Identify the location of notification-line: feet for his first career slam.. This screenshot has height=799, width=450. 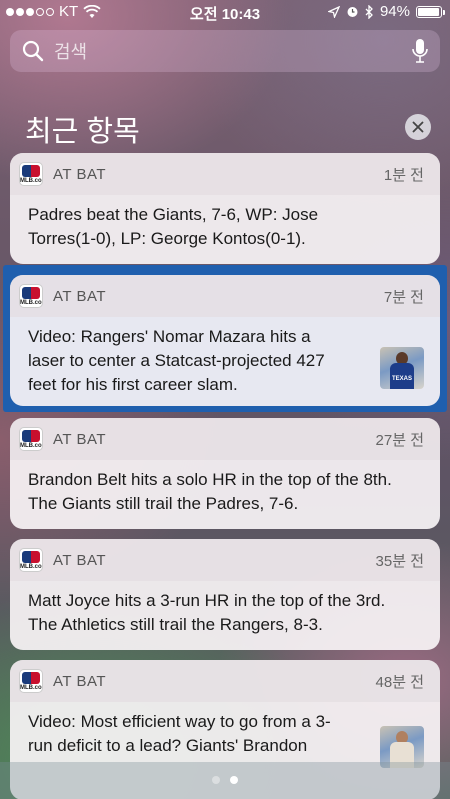
(133, 384).